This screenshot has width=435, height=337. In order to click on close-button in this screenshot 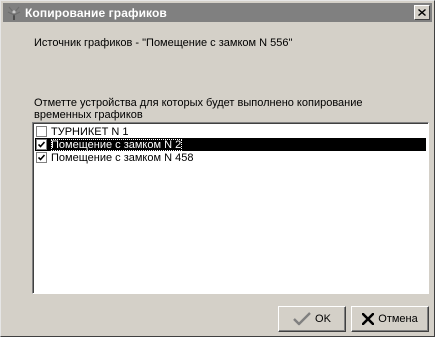, I will do `click(422, 12)`.